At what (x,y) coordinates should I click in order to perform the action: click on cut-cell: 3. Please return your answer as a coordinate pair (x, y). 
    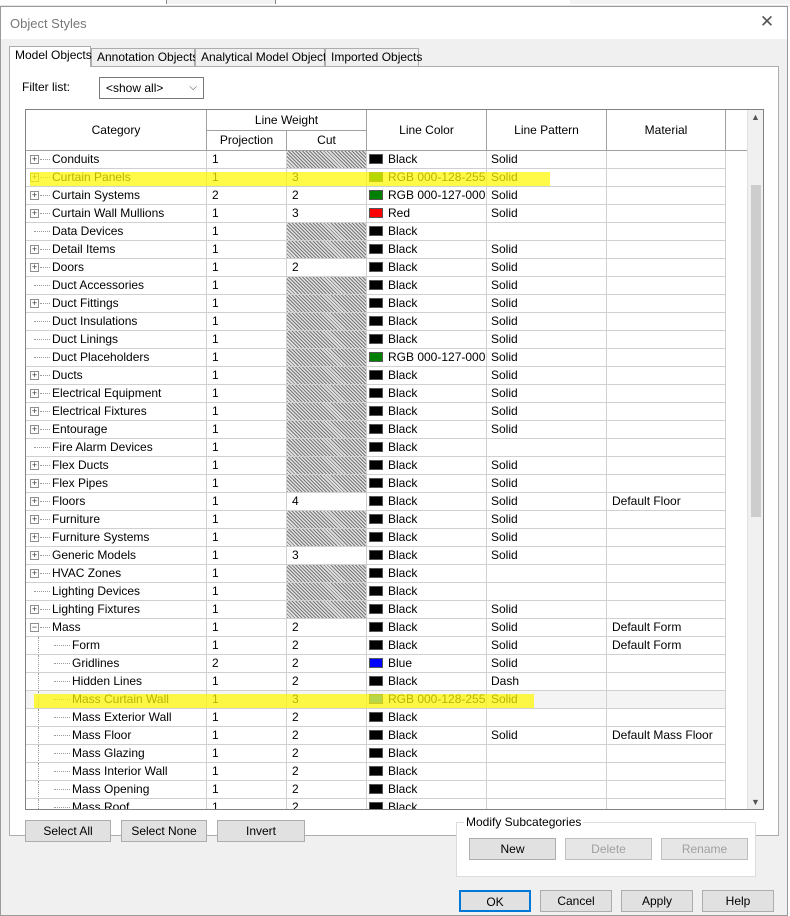
    Looking at the image, I should click on (327, 556).